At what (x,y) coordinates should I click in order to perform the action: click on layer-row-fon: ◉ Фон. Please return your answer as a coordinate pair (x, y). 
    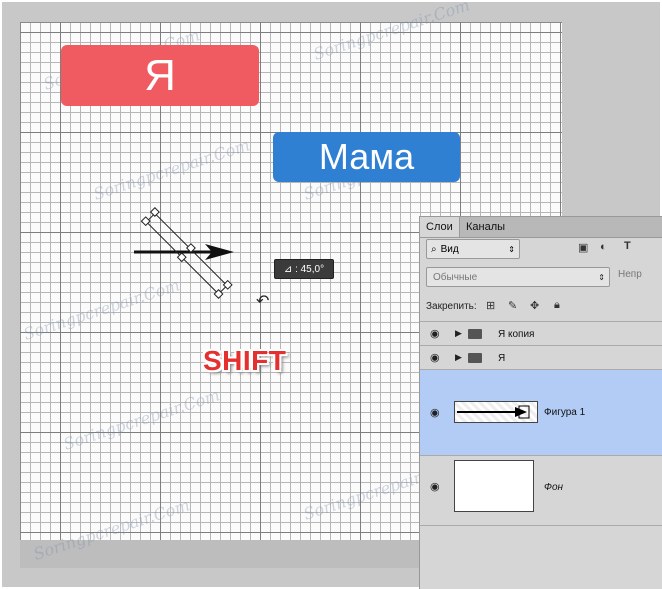
    Looking at the image, I should click on (541, 490).